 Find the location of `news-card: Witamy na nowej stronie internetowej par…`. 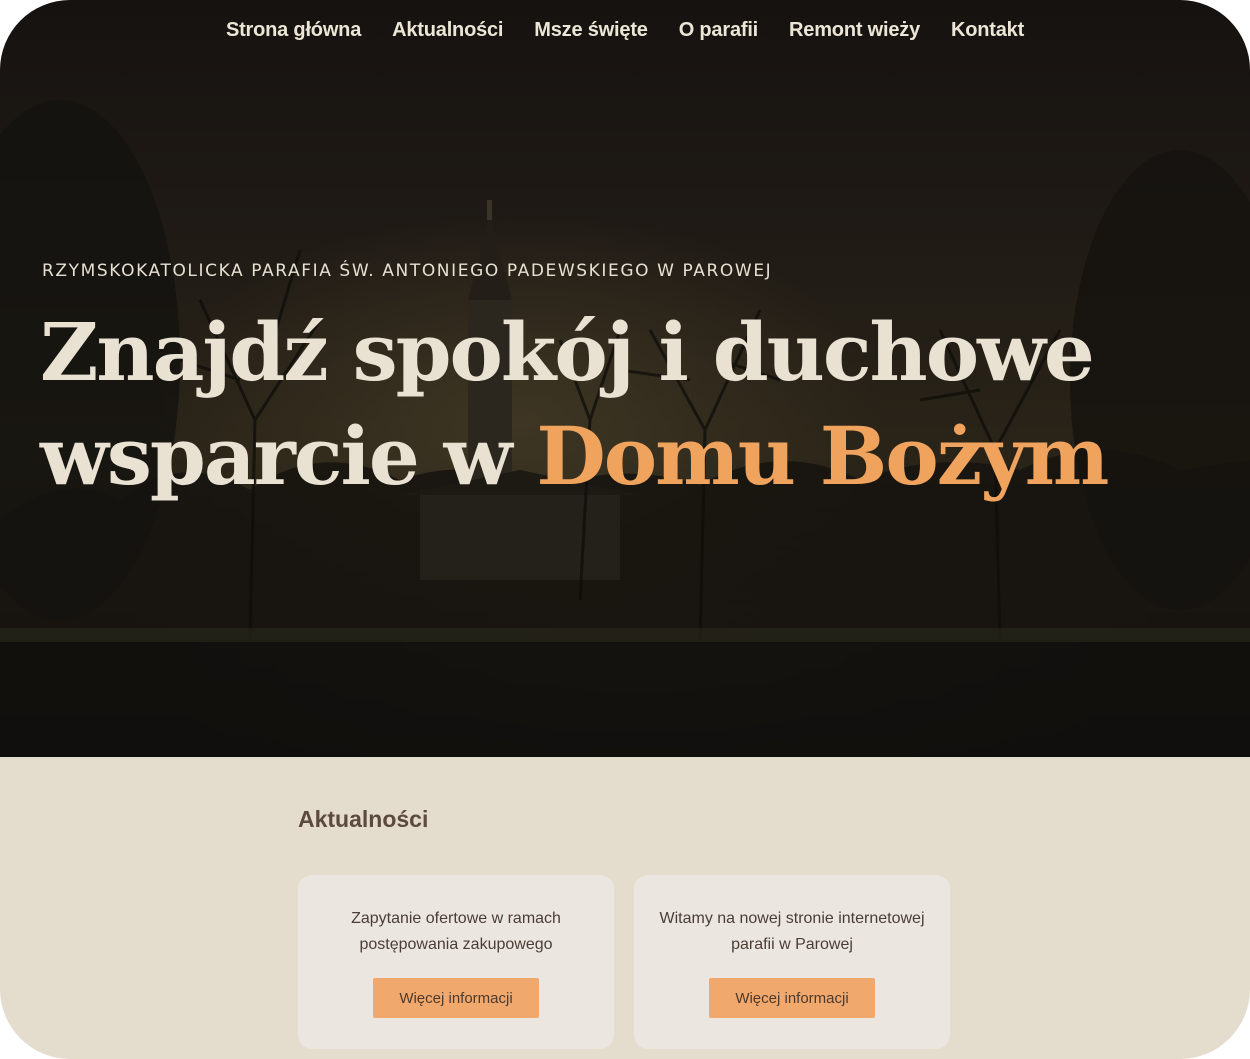

news-card: Witamy na nowej stronie internetowej par… is located at coordinates (792, 962).